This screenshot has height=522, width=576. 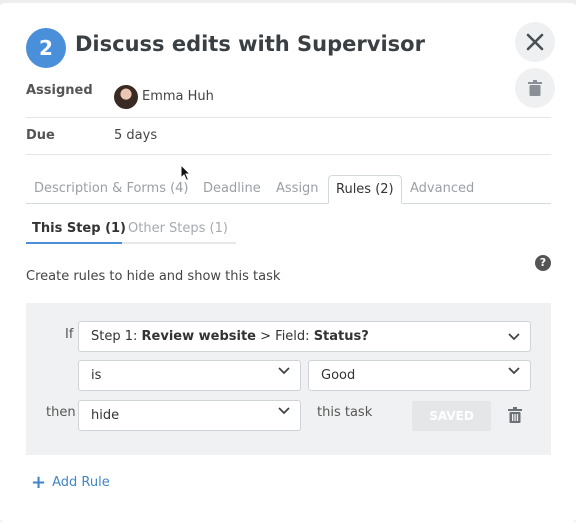 I want to click on tab-assign: Assign, so click(x=297, y=189).